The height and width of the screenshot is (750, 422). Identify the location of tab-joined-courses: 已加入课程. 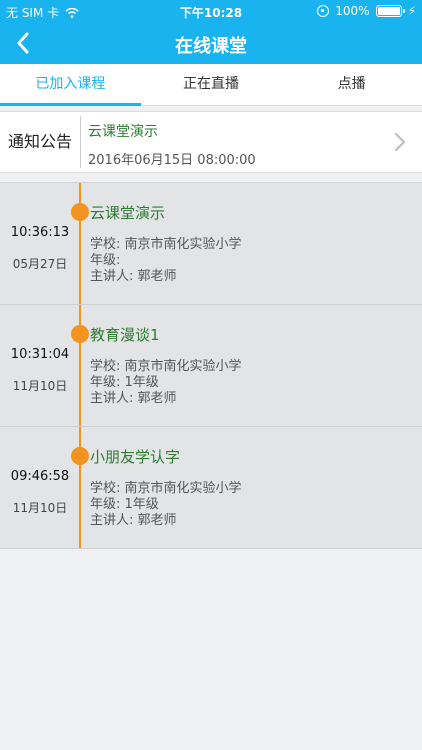
(70, 85).